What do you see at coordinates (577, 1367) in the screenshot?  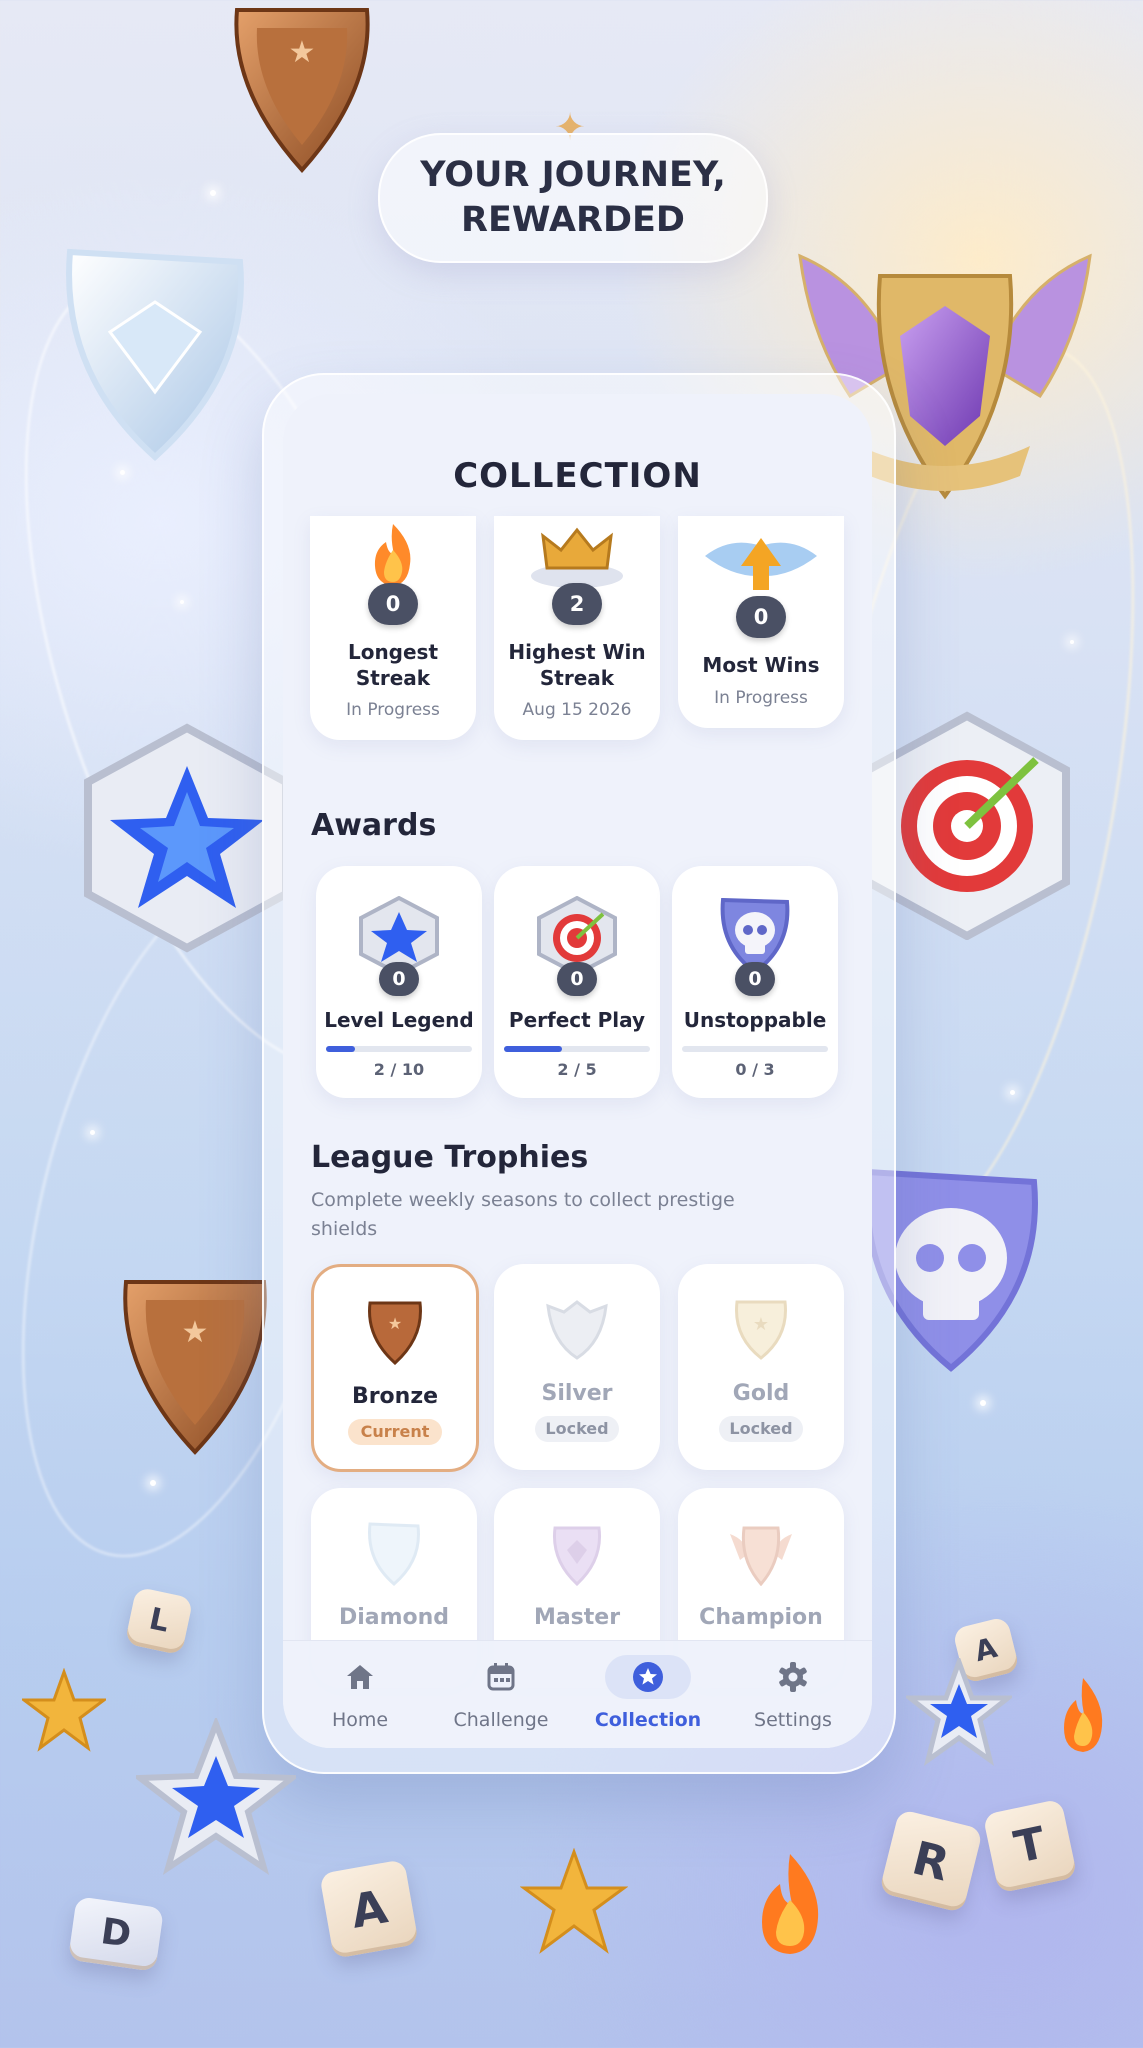 I see `trophy-card-silver: Silver Locked` at bounding box center [577, 1367].